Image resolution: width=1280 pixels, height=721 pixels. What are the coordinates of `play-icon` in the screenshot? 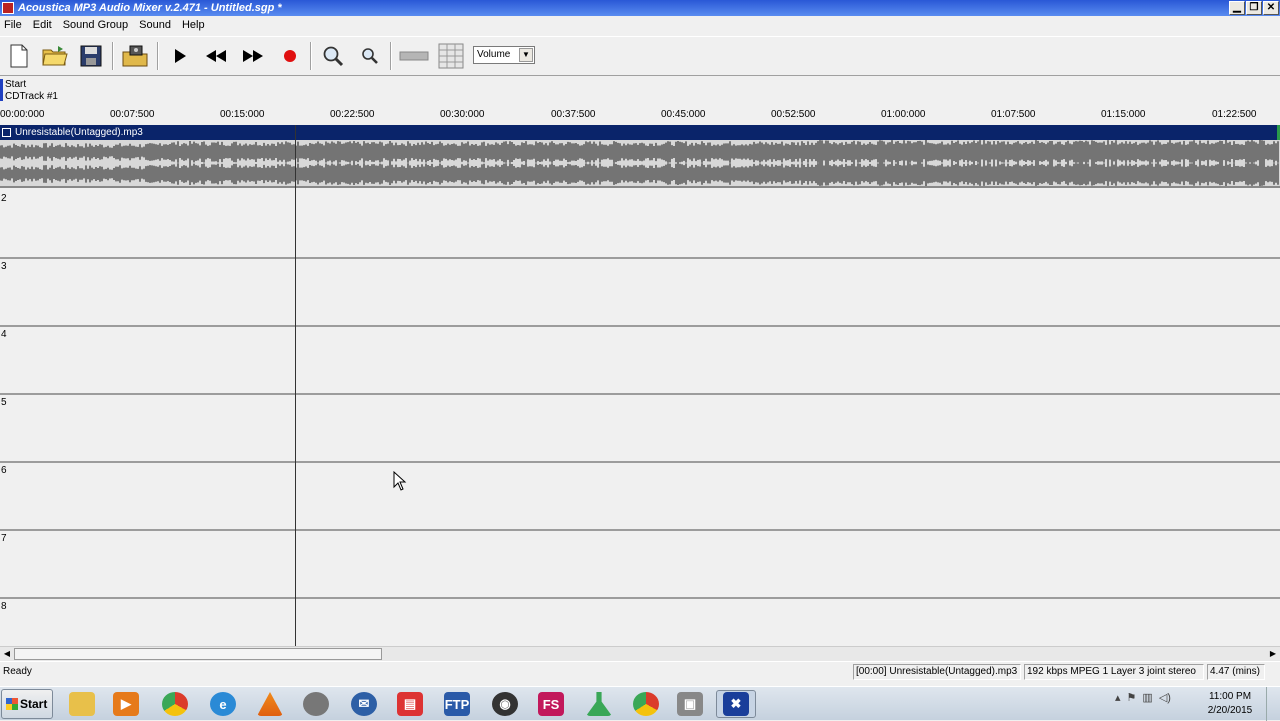 It's located at (180, 56).